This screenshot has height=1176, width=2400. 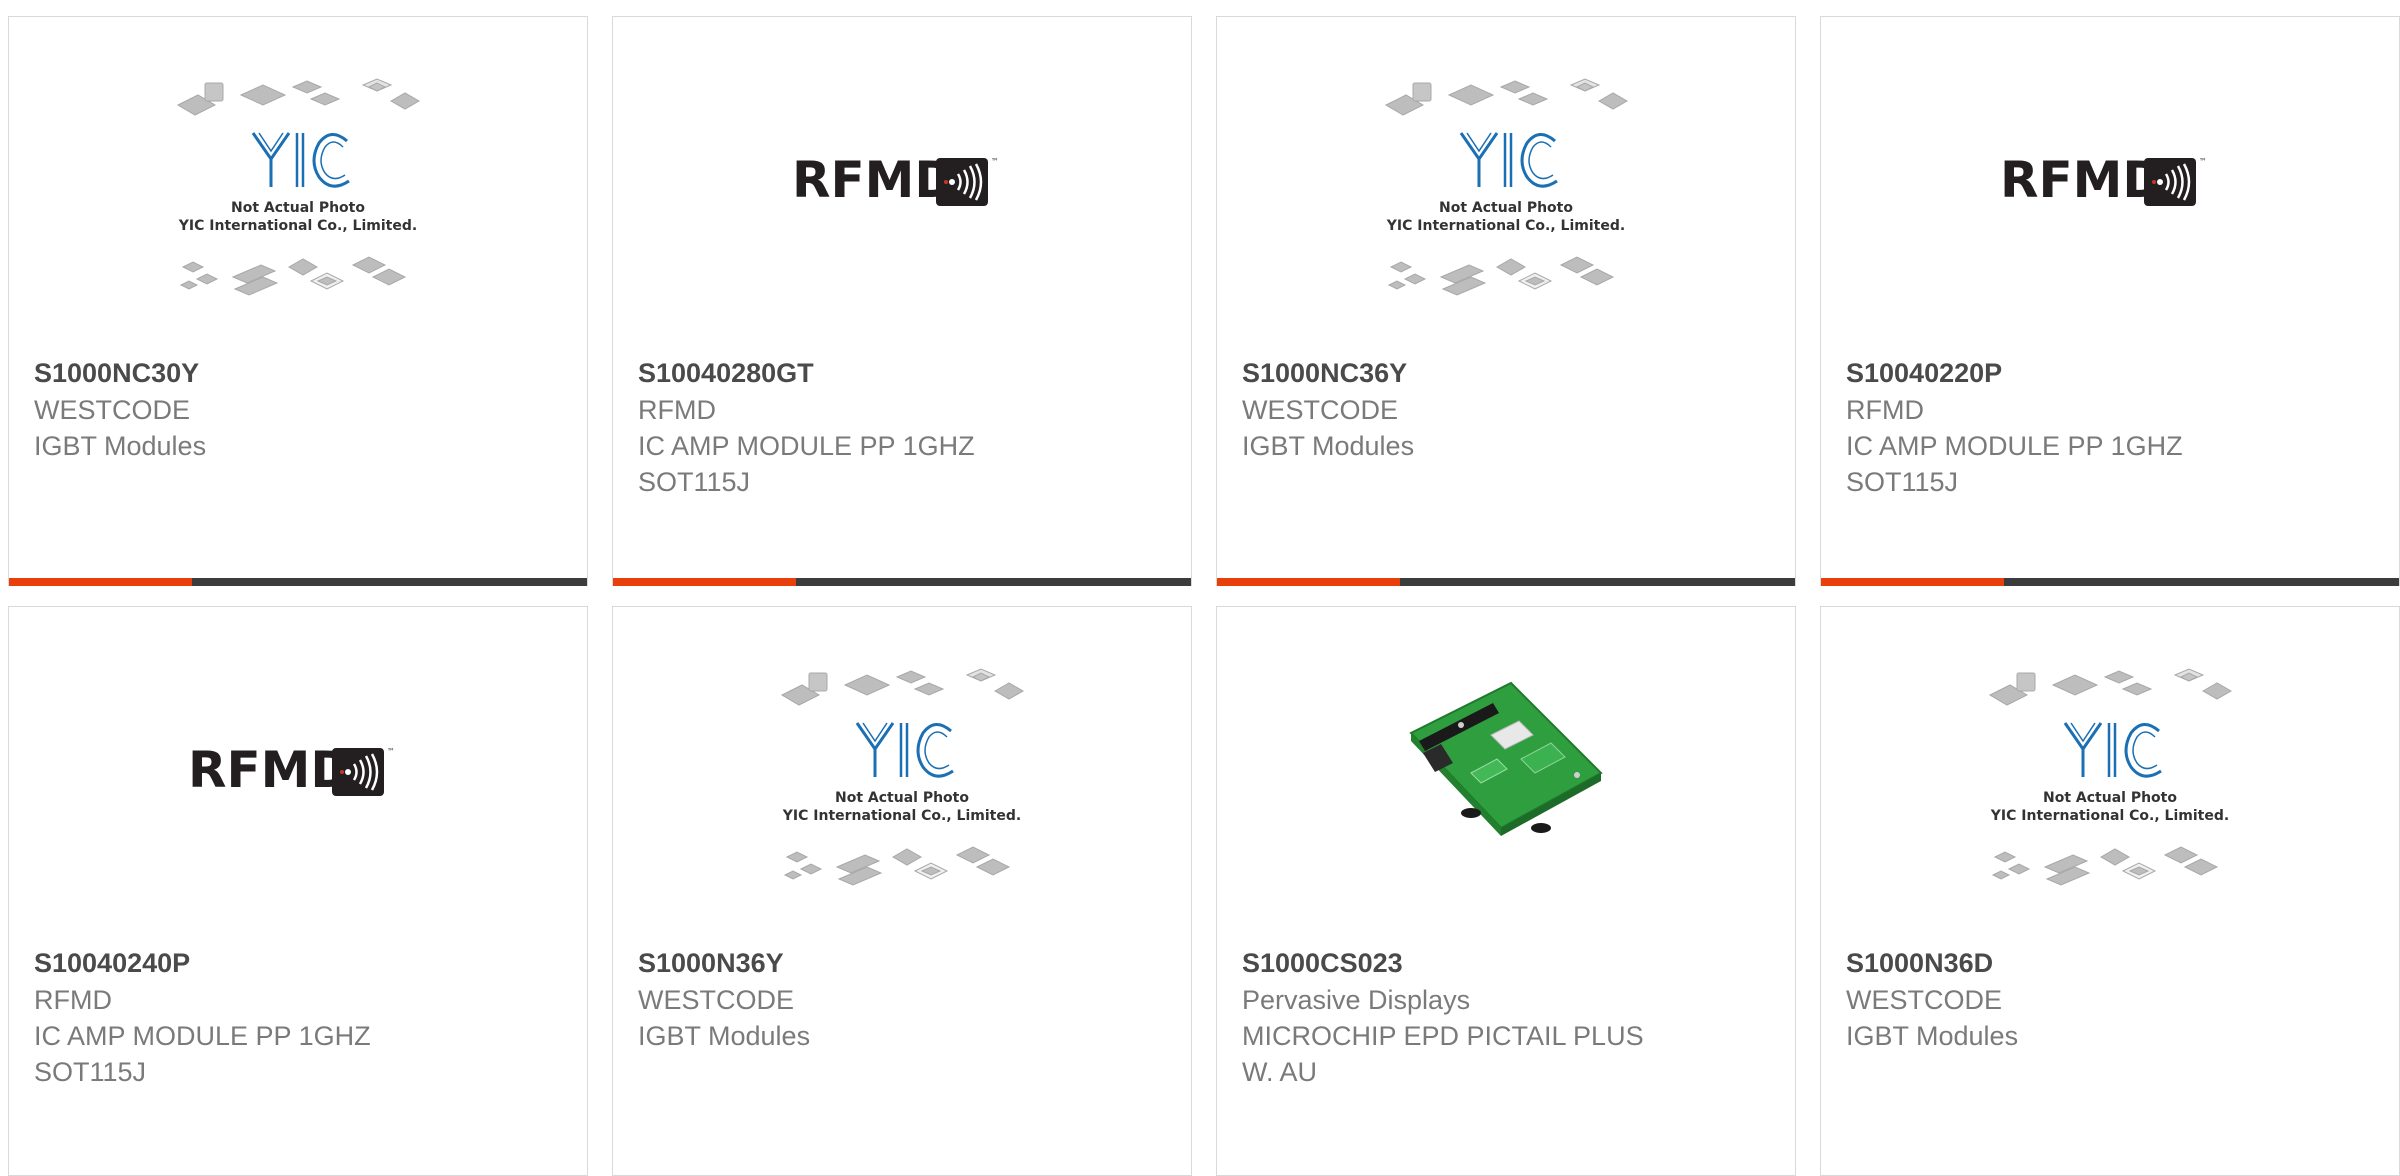 I want to click on description-line: MICROCHIP EPD PICTAIL PLUS, so click(x=1443, y=1036).